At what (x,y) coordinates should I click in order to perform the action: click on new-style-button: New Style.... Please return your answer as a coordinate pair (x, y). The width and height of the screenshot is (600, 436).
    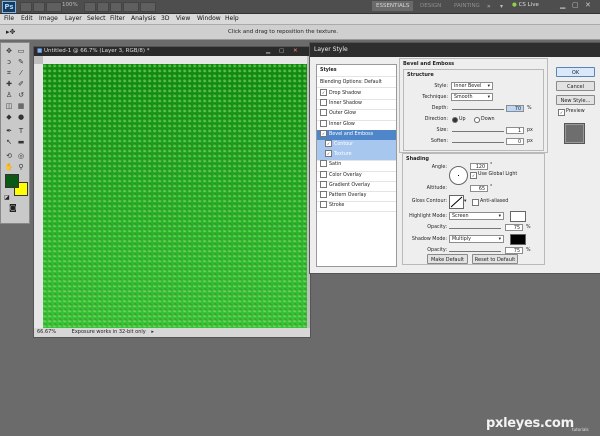
    Looking at the image, I should click on (575, 100).